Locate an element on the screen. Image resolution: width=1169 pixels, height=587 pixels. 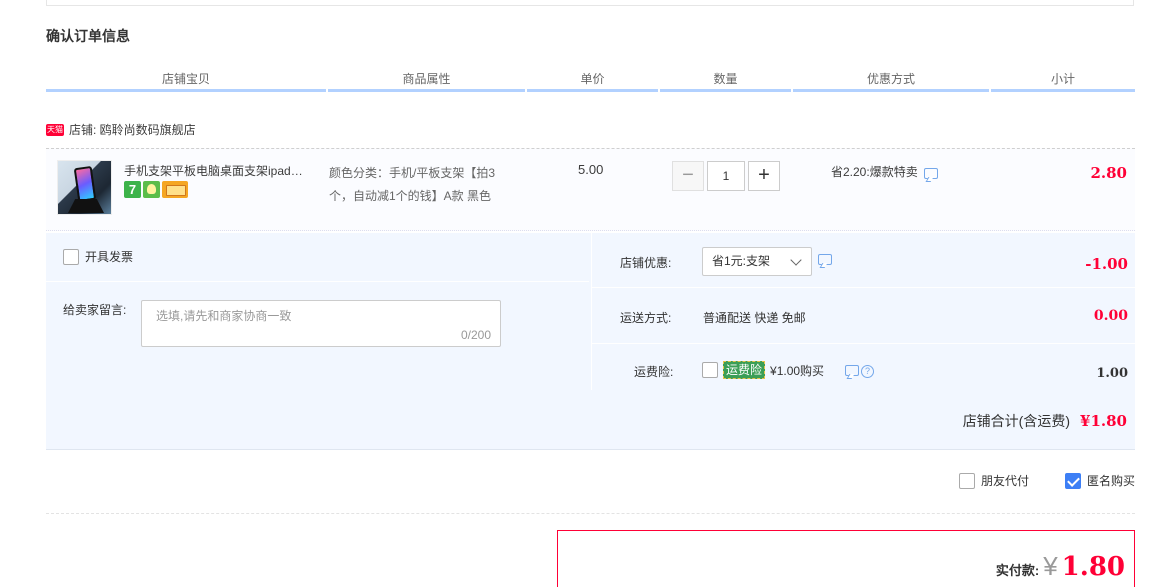
item-discount: 省2.20:爆款特卖 is located at coordinates (884, 171).